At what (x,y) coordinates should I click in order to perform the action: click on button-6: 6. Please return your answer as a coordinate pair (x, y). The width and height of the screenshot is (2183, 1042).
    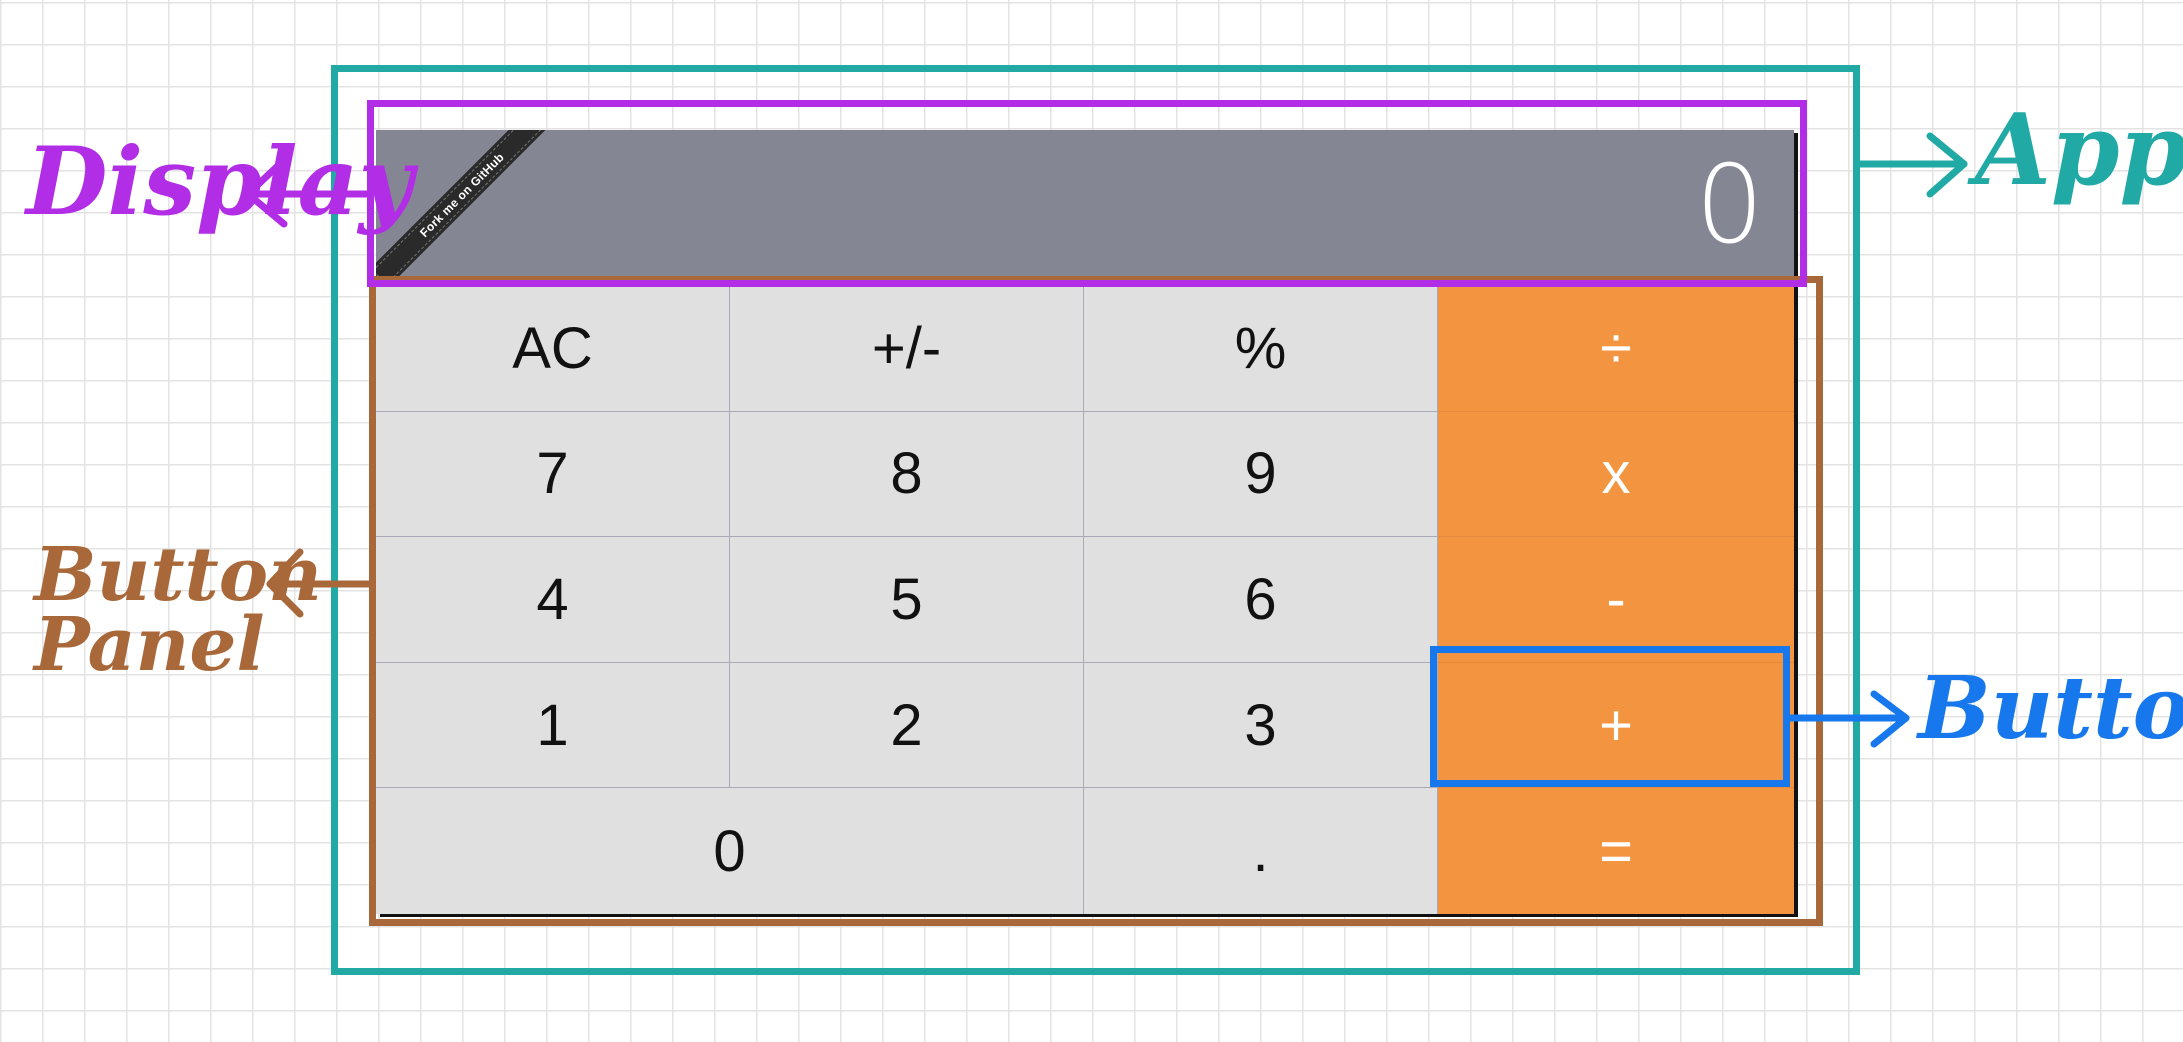
    Looking at the image, I should click on (1261, 600).